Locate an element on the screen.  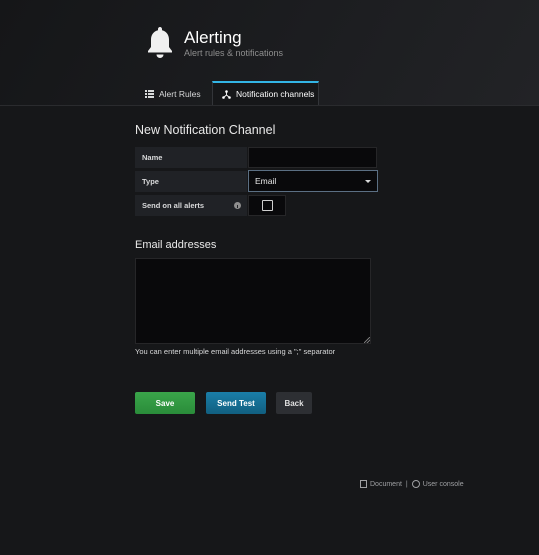
document-icon is located at coordinates (363, 484).